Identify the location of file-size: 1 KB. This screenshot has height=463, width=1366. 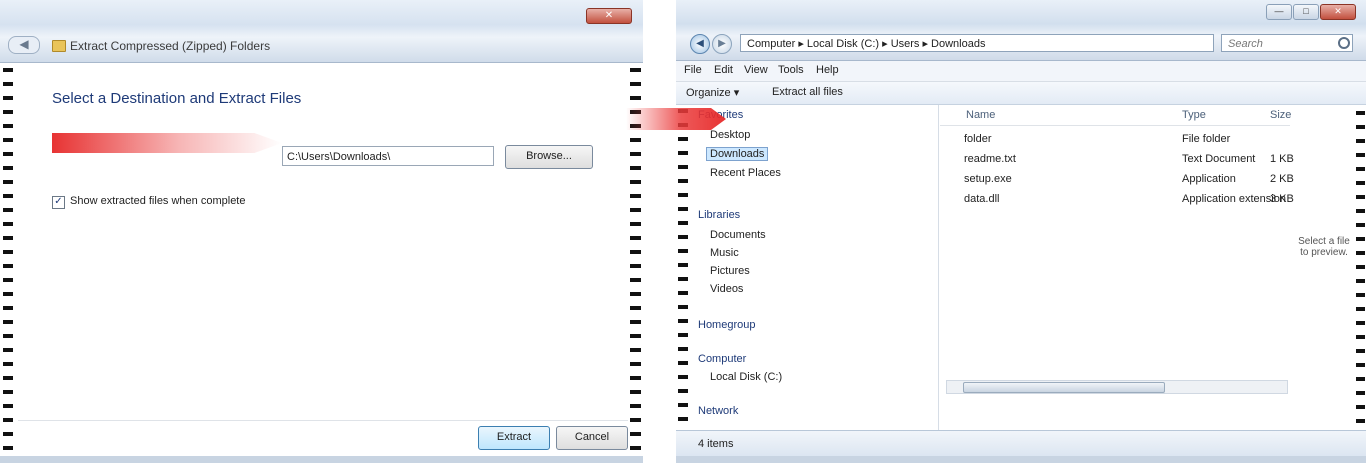
(1282, 159).